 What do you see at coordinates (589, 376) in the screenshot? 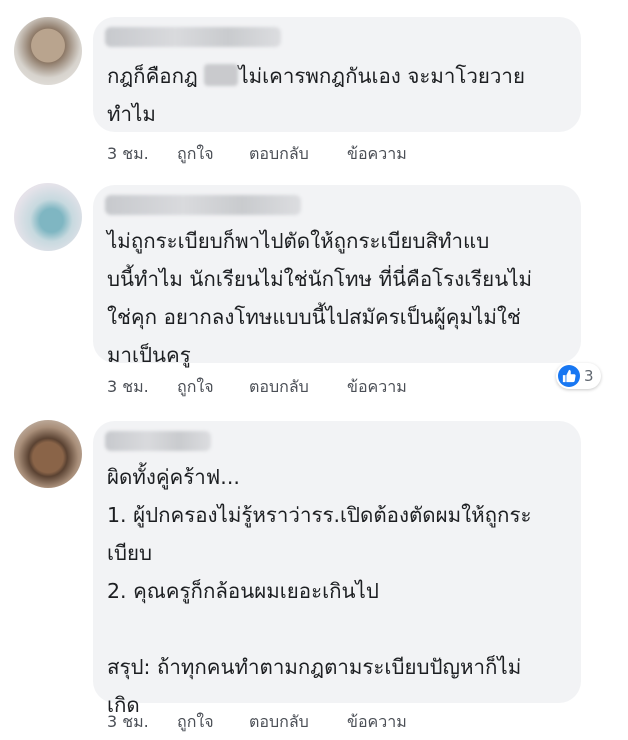
I see `reaction-count: 3` at bounding box center [589, 376].